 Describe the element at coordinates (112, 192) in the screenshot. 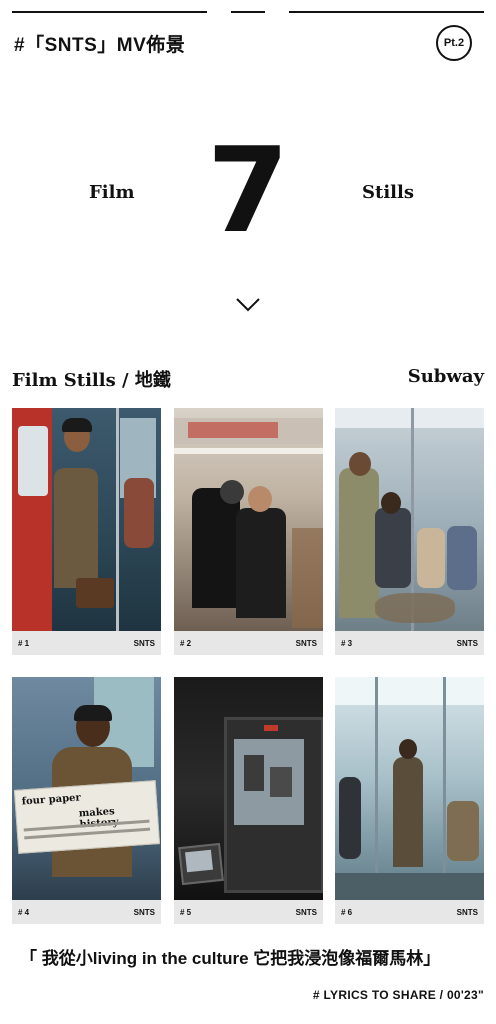

I see `hero-left-label: Film` at that location.